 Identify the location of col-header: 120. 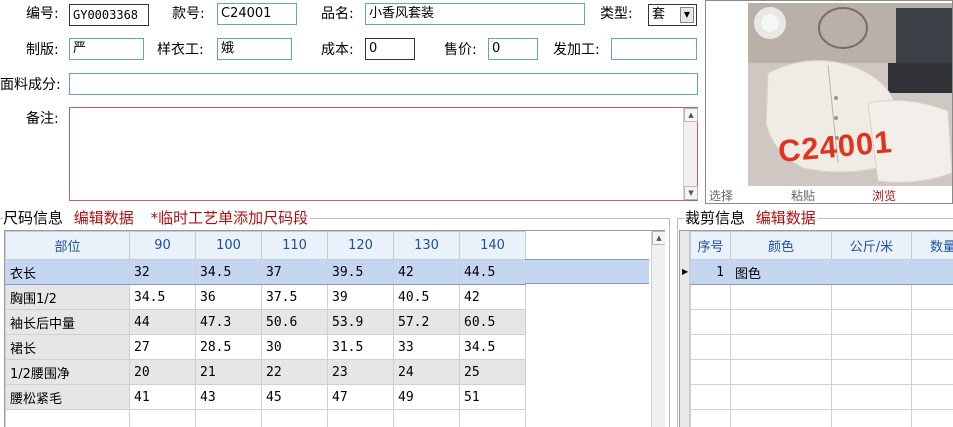
(360, 245).